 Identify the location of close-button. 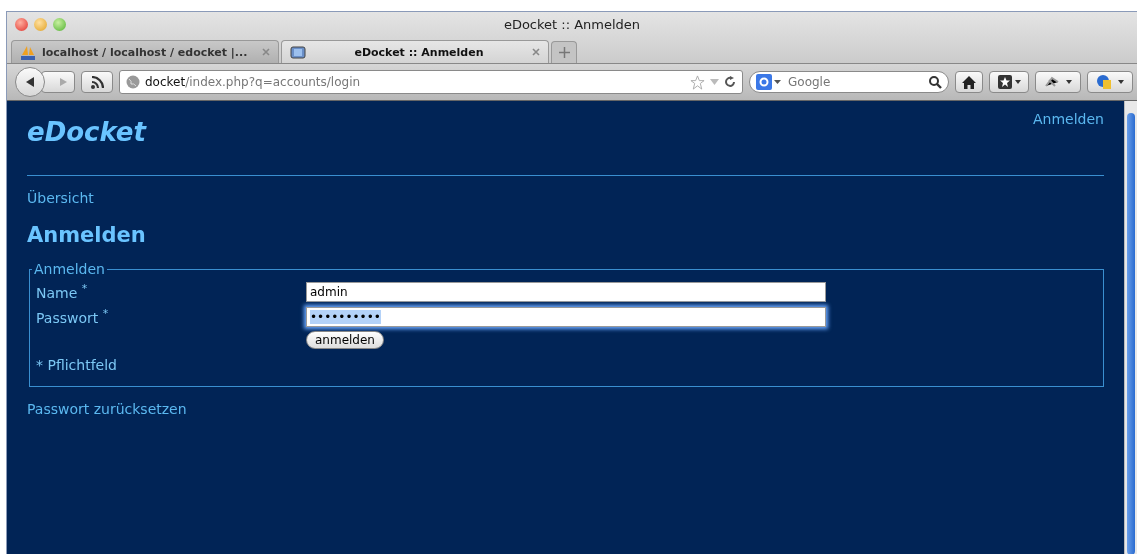
(21, 24).